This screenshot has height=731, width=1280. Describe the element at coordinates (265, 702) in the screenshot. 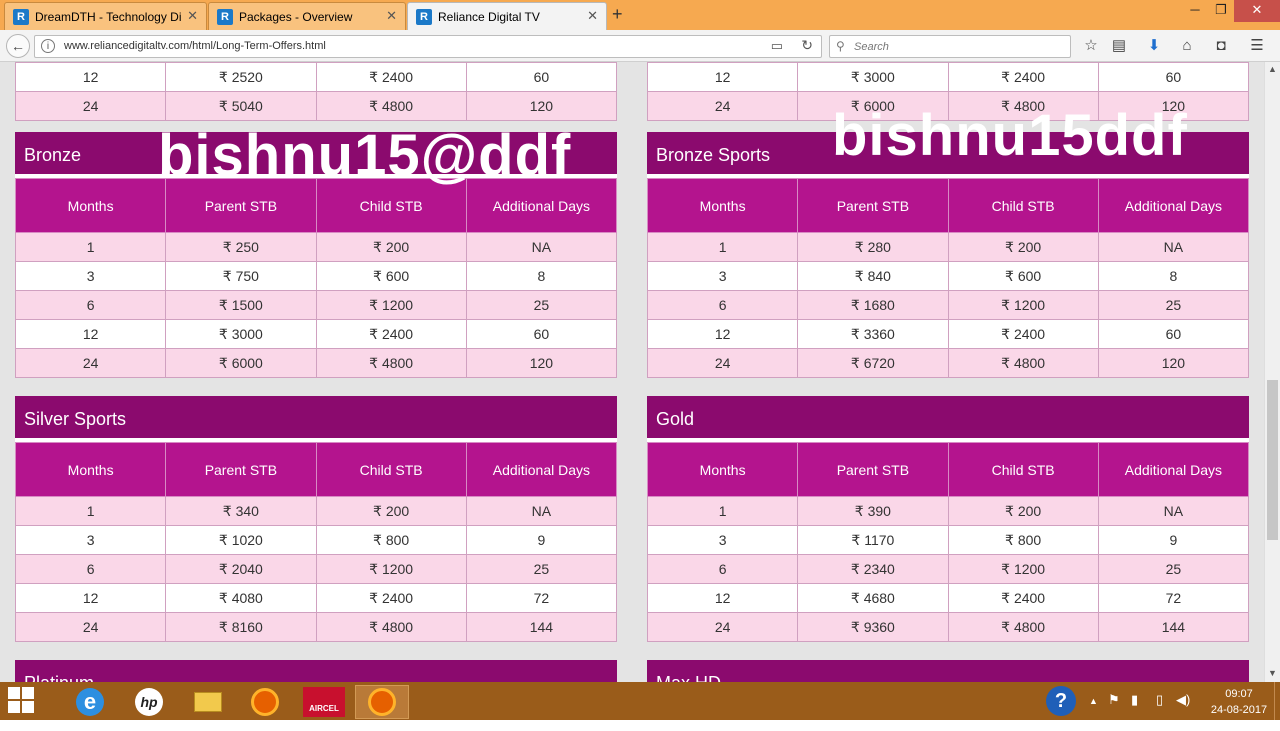

I see `firefox-icon` at that location.